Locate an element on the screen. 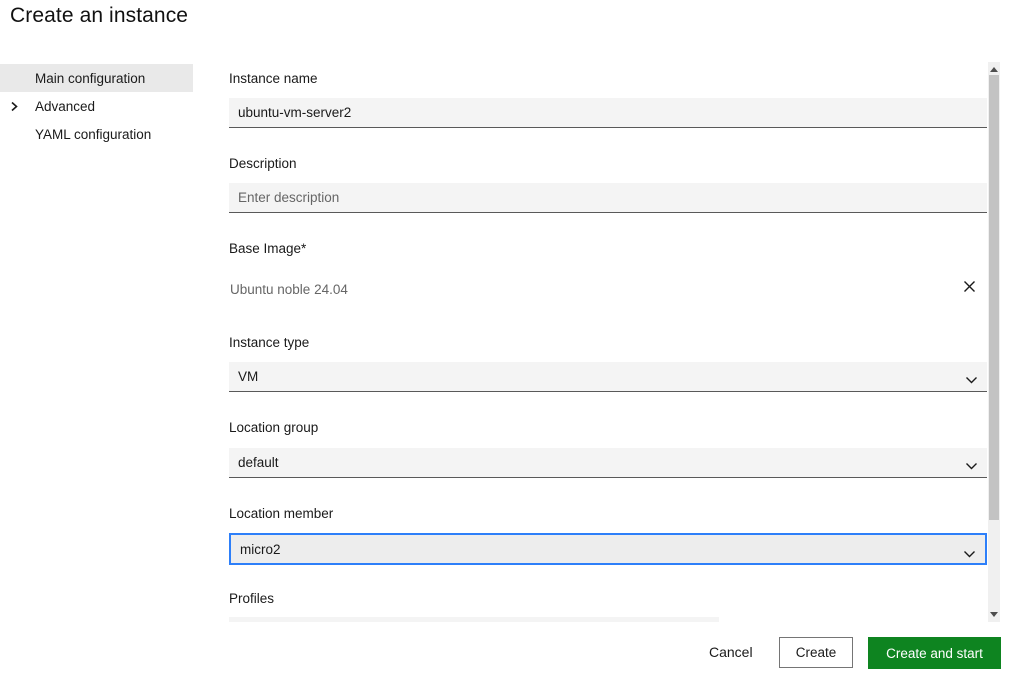  create-and-start-button: Create and start is located at coordinates (934, 653).